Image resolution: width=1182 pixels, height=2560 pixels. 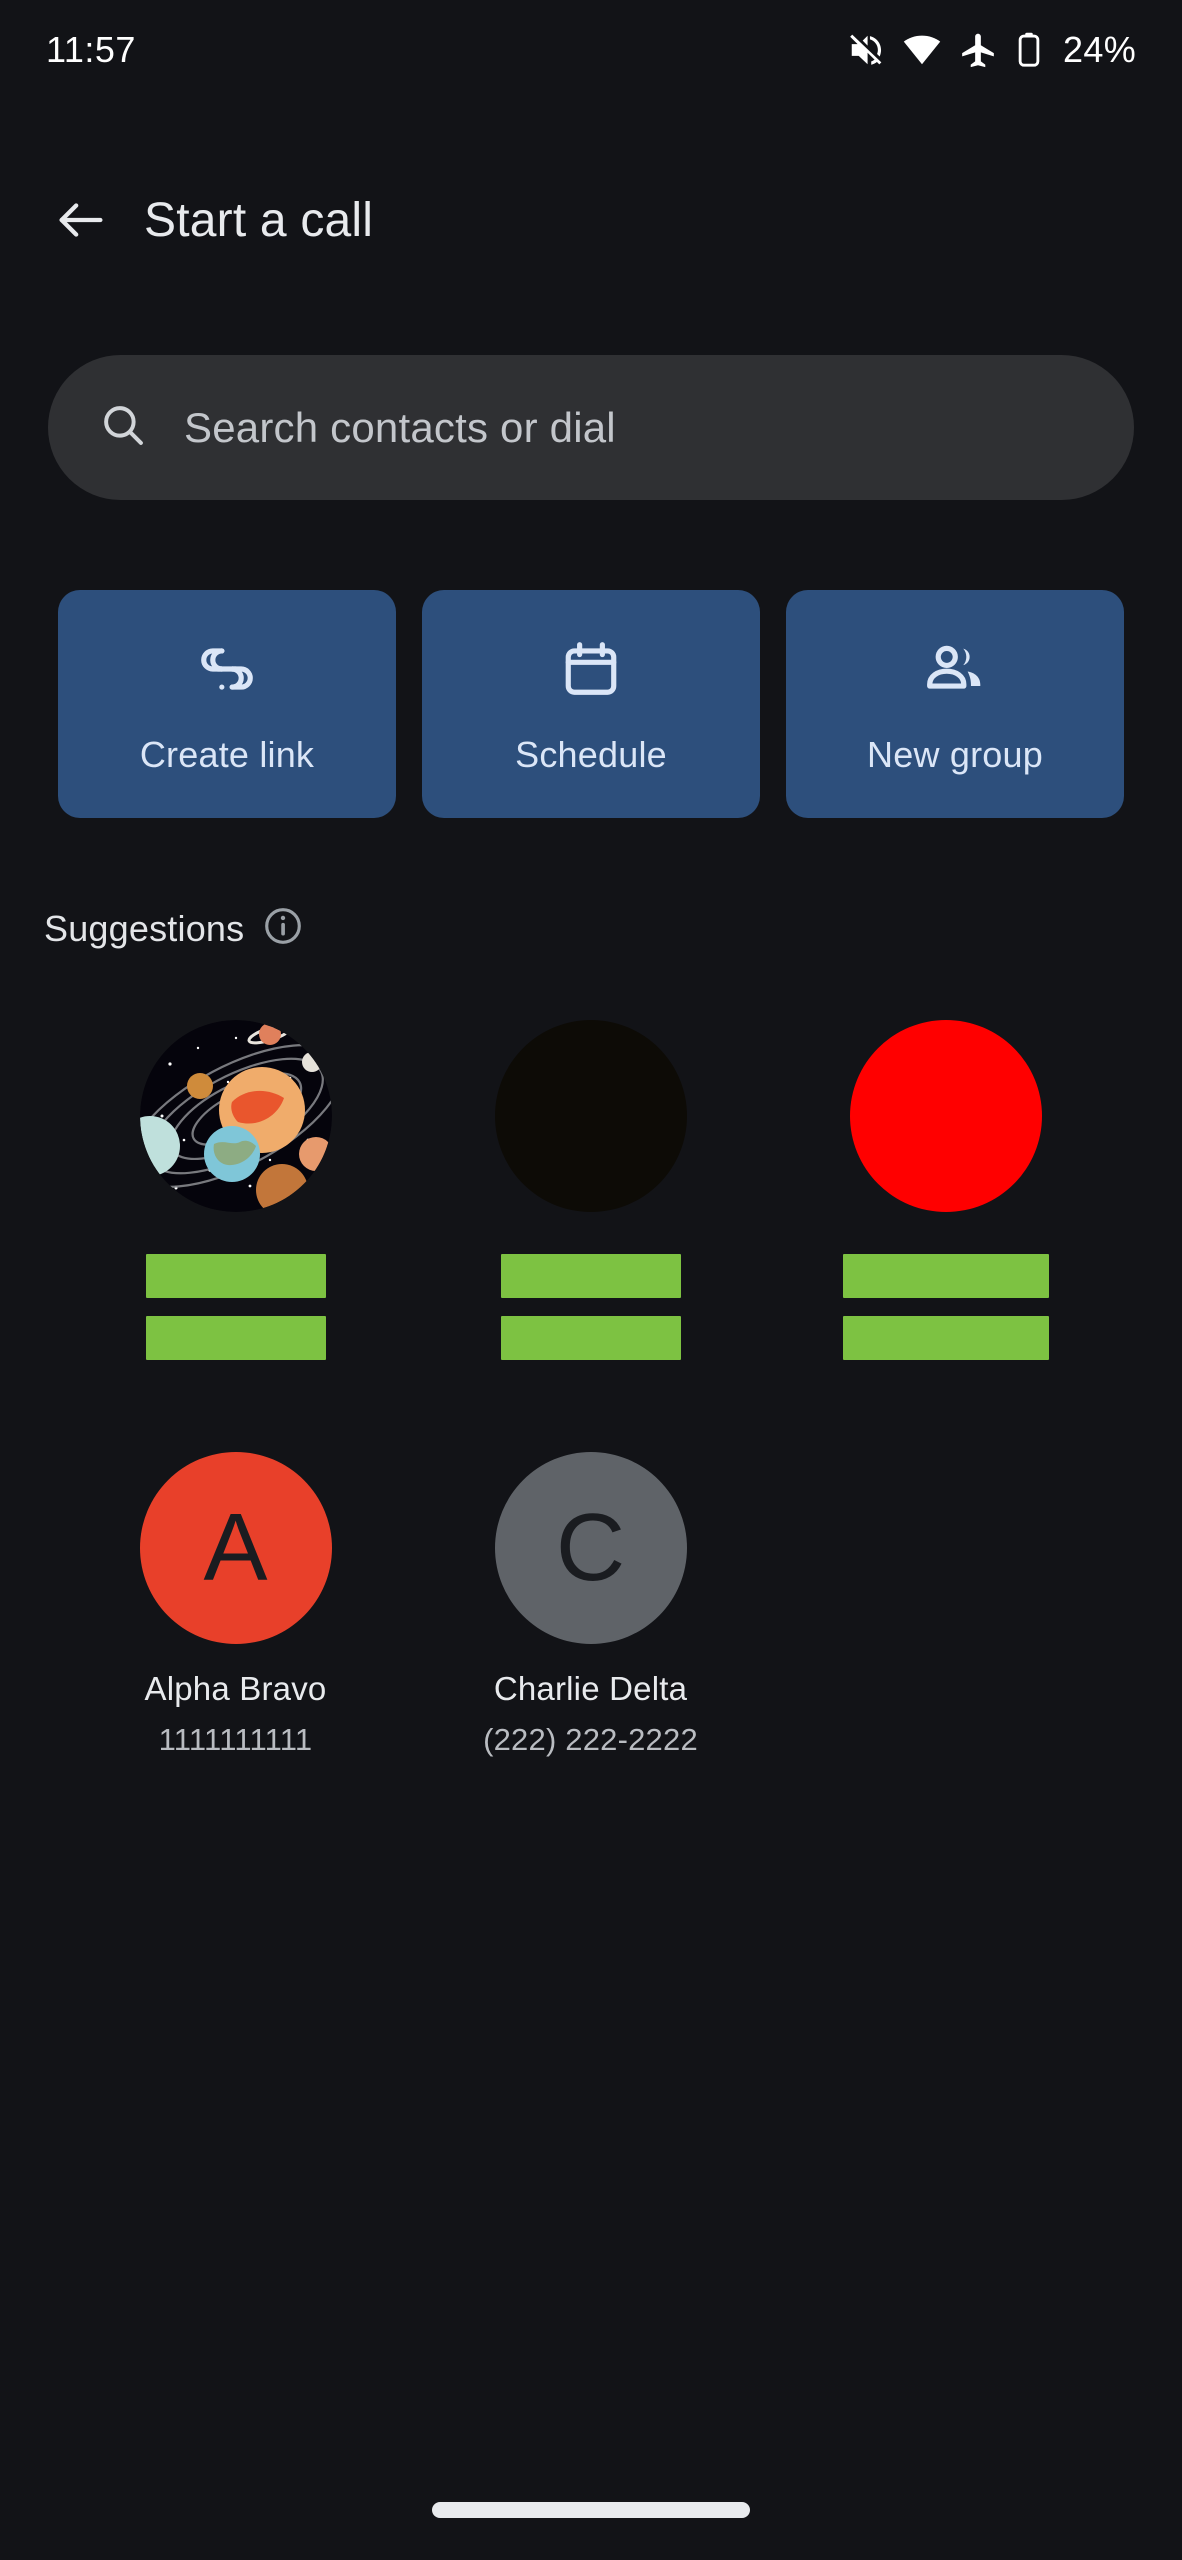 I want to click on avatar-initial: C, so click(x=590, y=1547).